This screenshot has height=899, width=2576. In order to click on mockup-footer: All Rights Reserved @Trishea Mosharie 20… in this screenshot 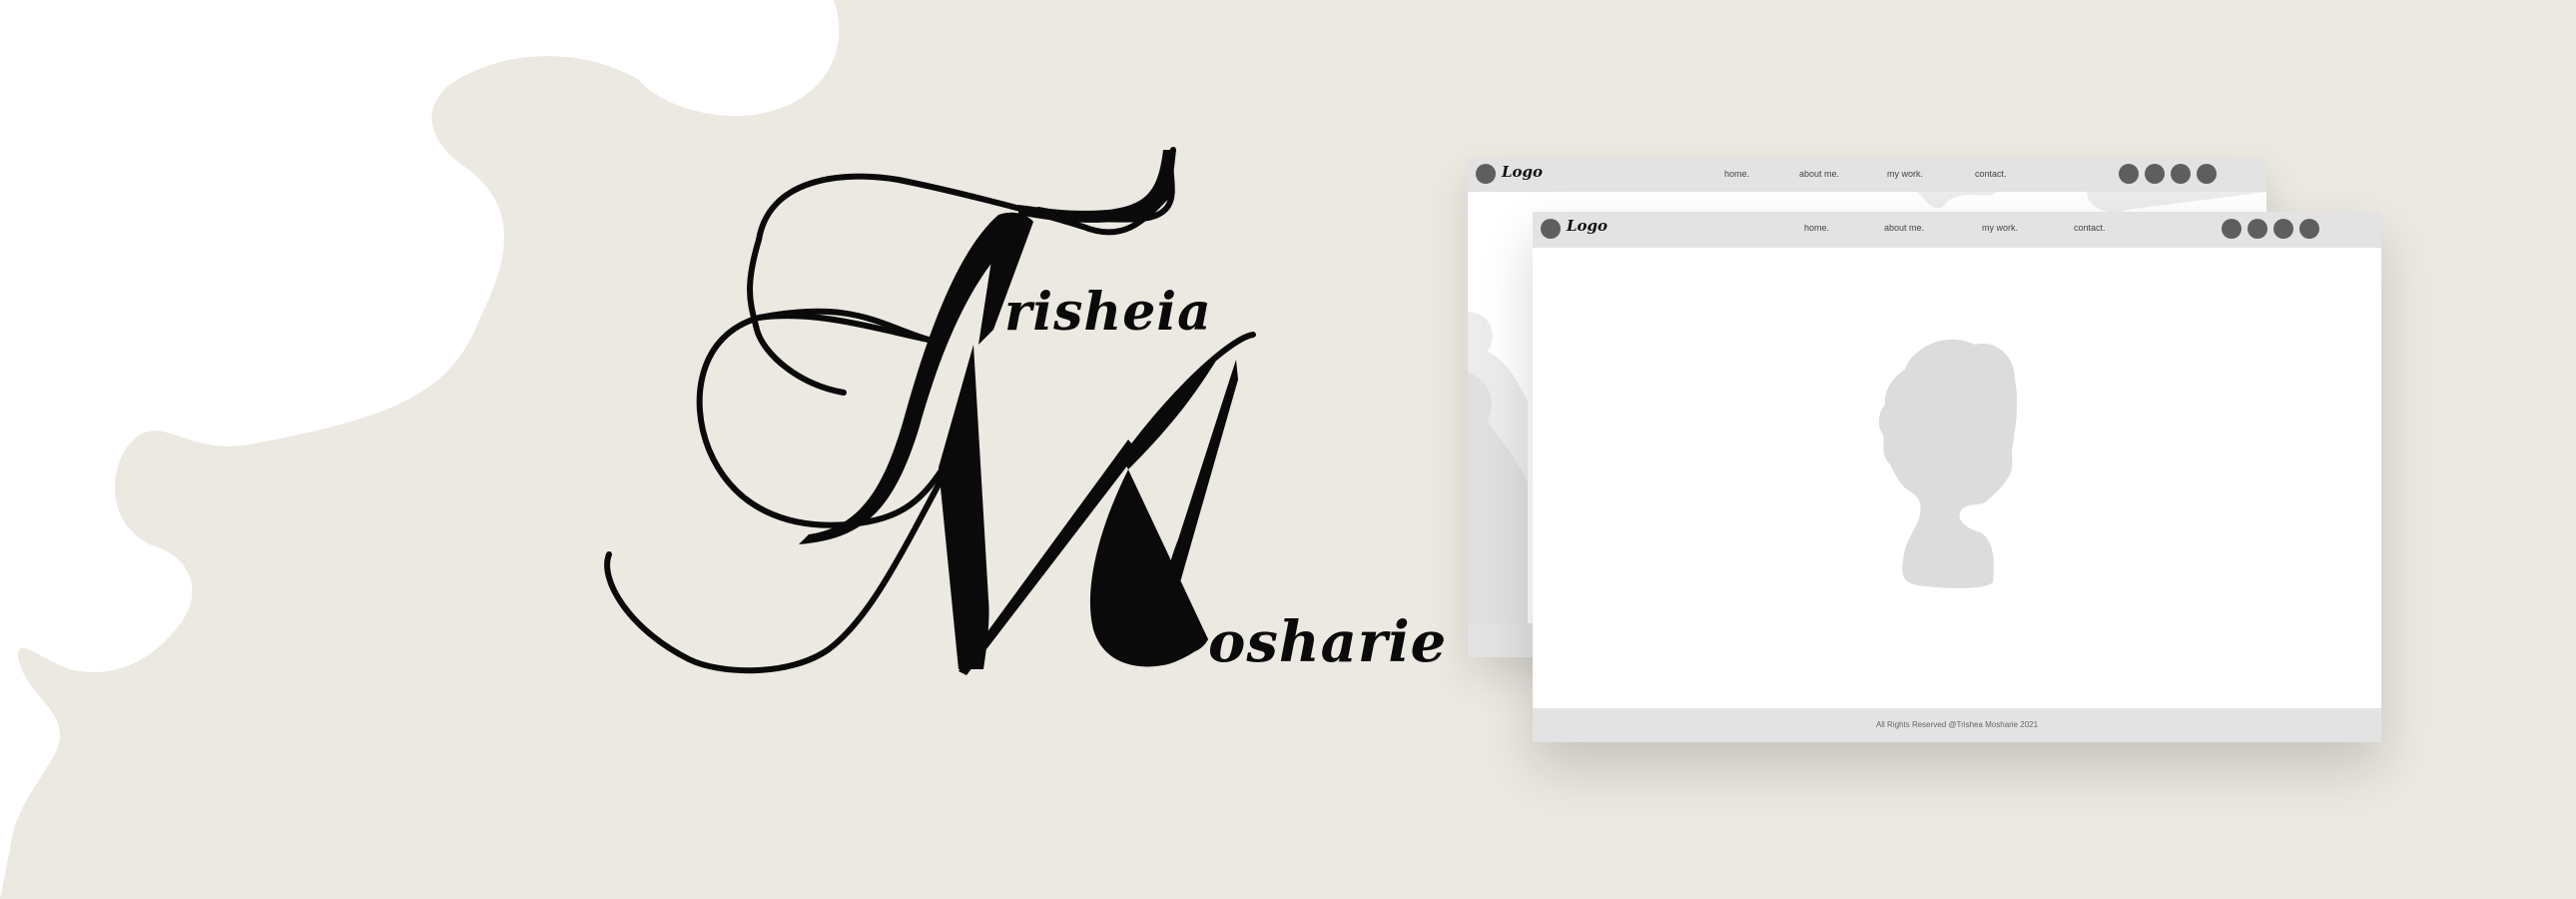, I will do `click(1957, 725)`.